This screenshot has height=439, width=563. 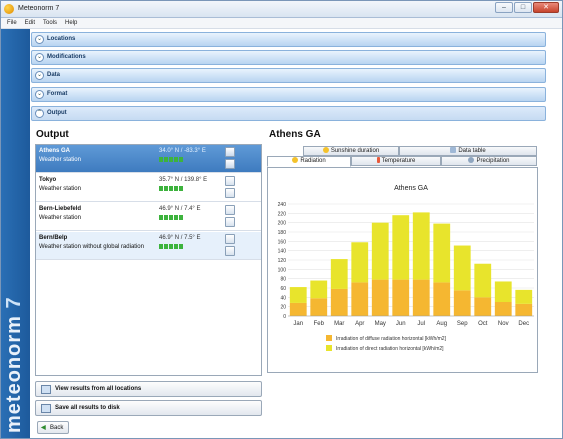 What do you see at coordinates (66, 57) in the screenshot?
I see `section-label: Modifications` at bounding box center [66, 57].